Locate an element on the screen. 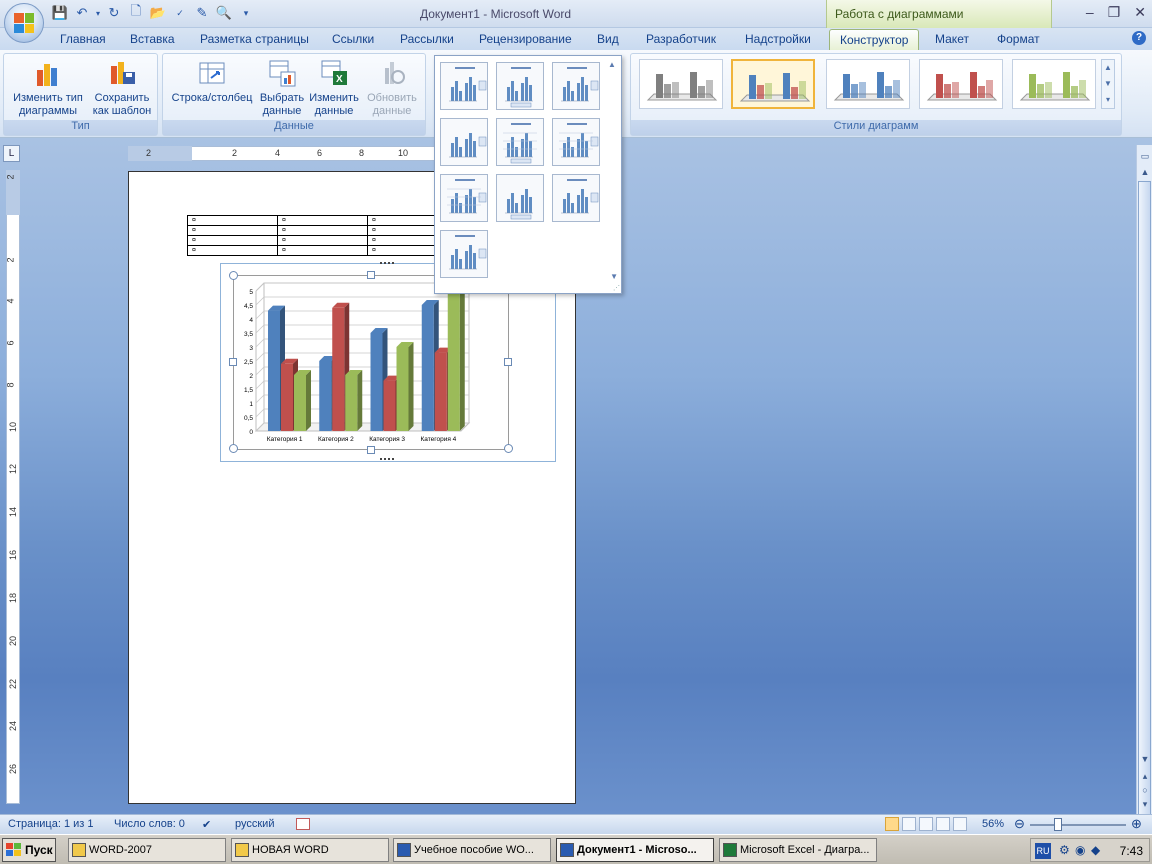  change-chart-type-button: Изменить тип диаграммы is located at coordinates (48, 88).